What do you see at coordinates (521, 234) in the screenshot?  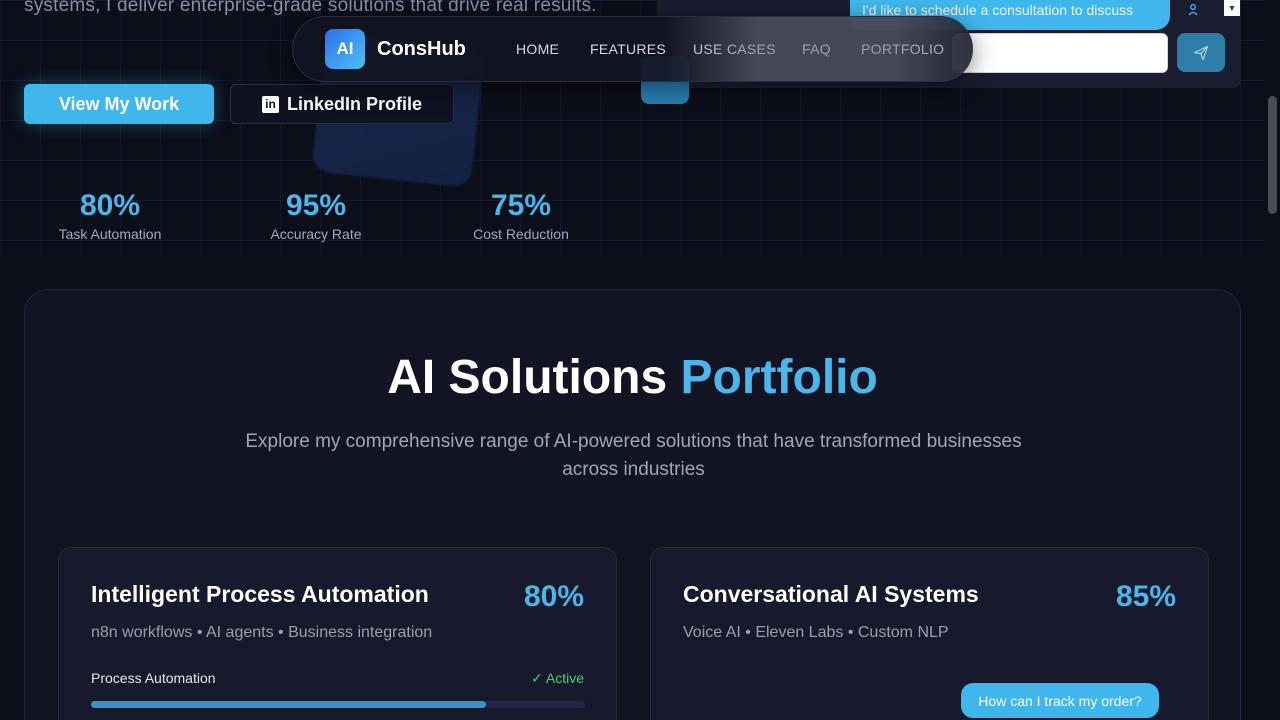 I see `stat-label: Cost Reduction` at bounding box center [521, 234].